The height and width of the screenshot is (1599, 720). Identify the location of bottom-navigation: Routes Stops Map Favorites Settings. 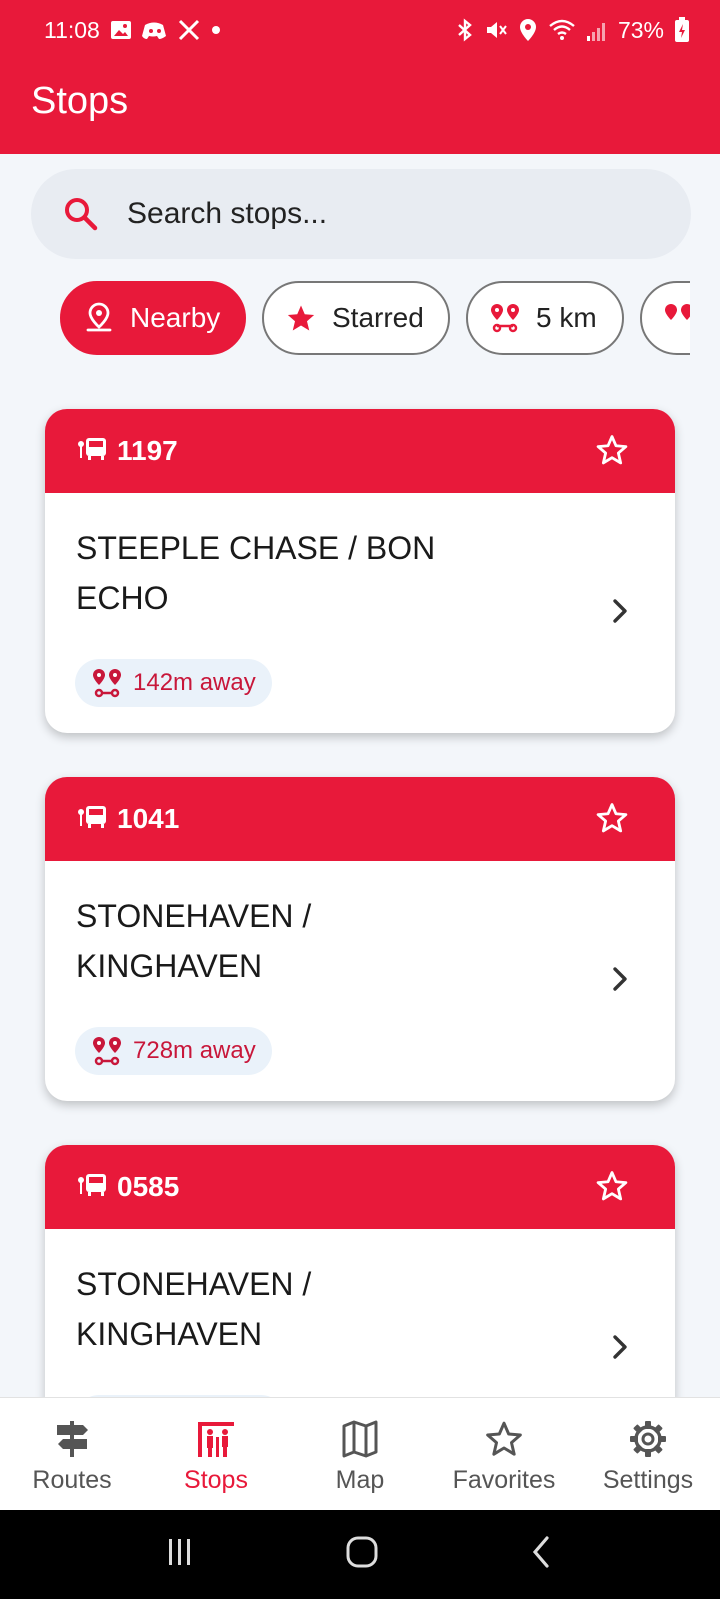
(360, 1453).